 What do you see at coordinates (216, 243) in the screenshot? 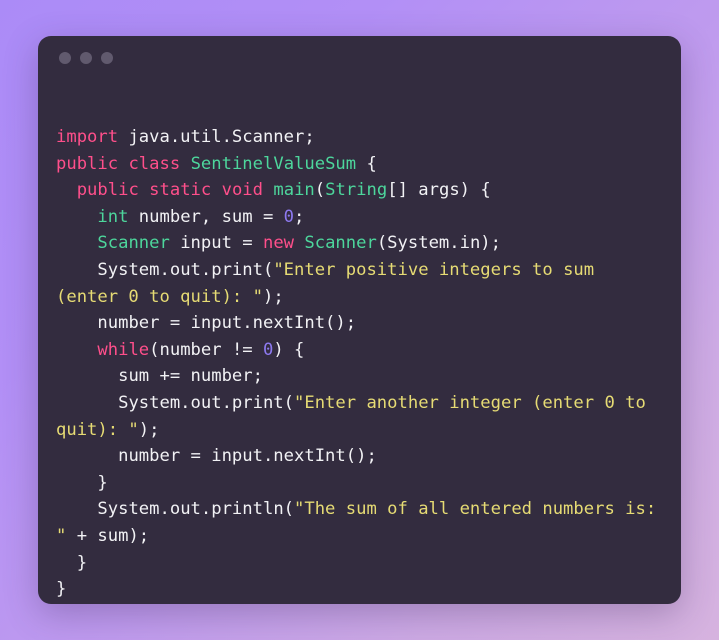
I see `code-token: input =` at bounding box center [216, 243].